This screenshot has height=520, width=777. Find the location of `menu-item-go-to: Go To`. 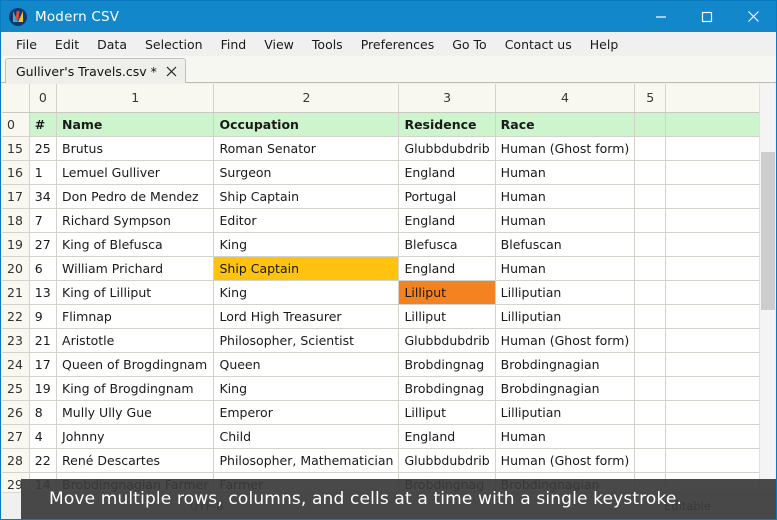

menu-item-go-to: Go To is located at coordinates (469, 44).